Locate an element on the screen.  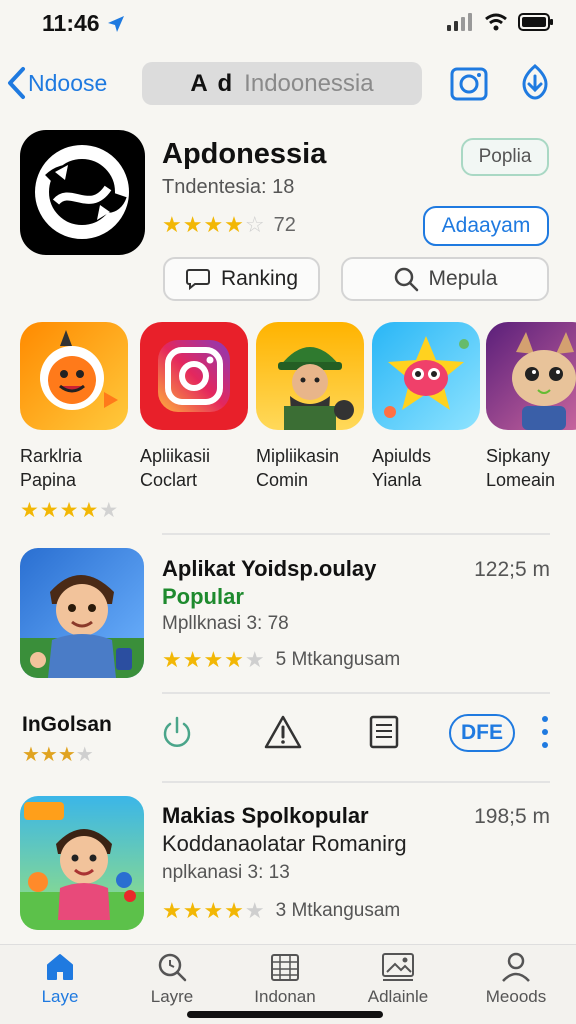
ranking-button: Ranking is located at coordinates (241, 279).